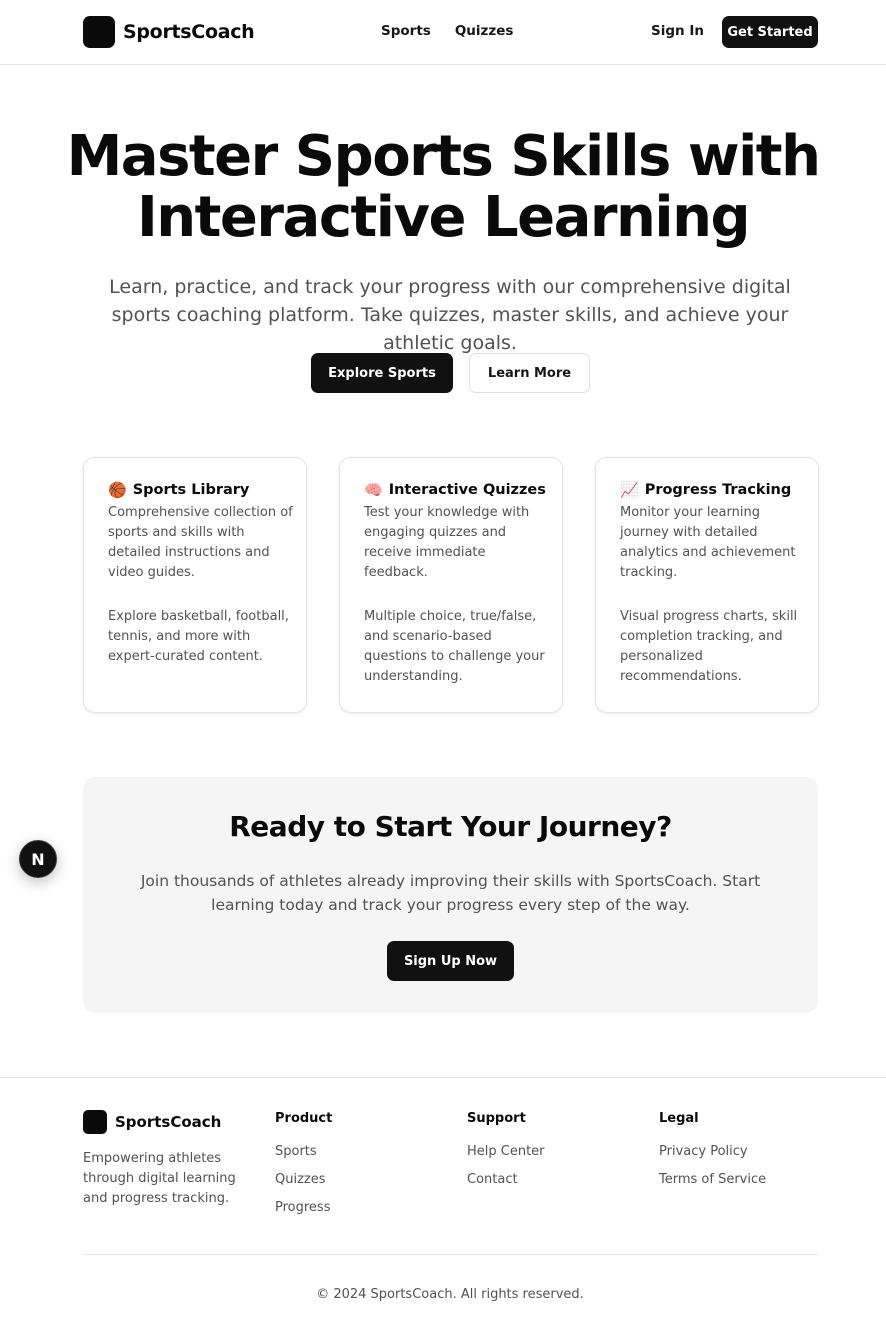 The height and width of the screenshot is (1339, 886). What do you see at coordinates (382, 373) in the screenshot?
I see `explore-sports-button: Explore Sports` at bounding box center [382, 373].